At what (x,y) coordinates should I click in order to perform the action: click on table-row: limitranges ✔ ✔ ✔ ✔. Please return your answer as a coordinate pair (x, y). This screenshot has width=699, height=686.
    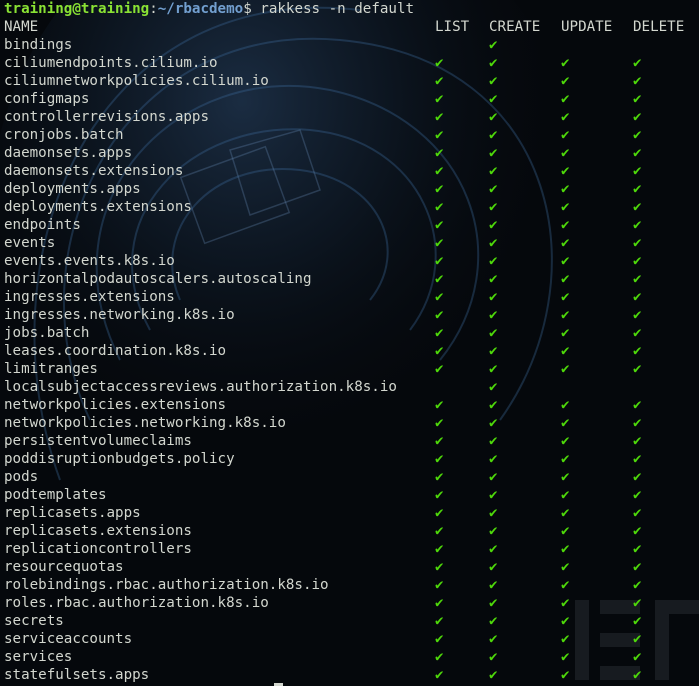
    Looking at the image, I should click on (351, 369).